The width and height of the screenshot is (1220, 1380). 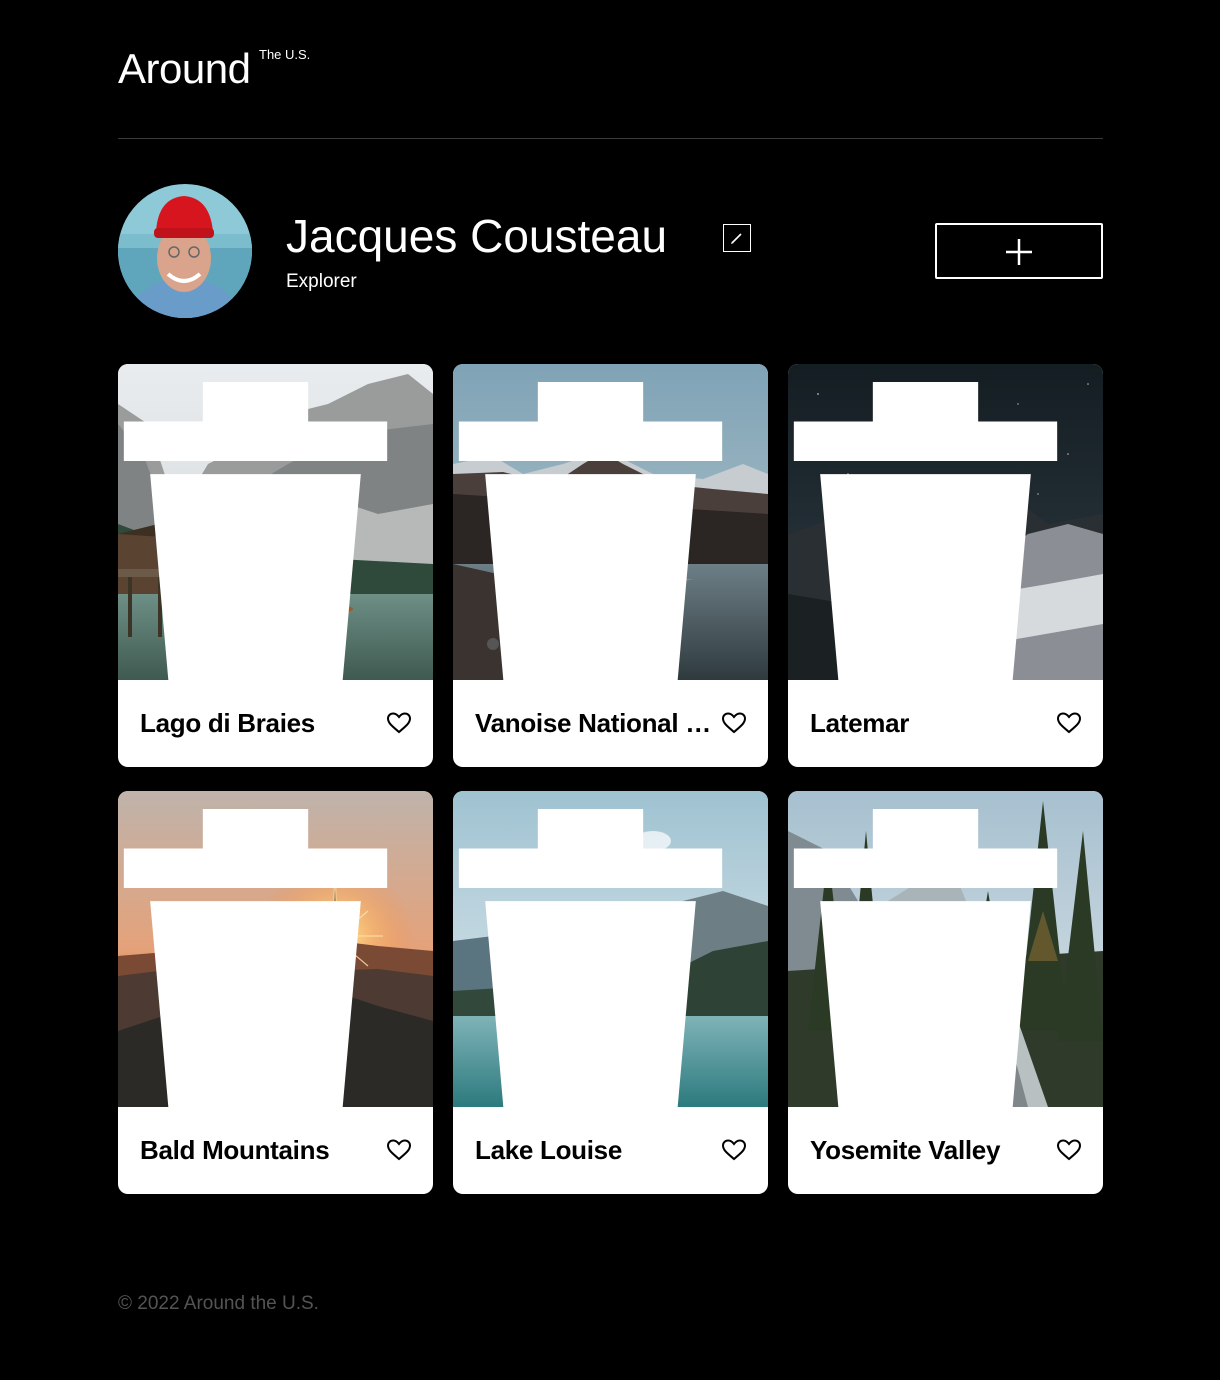 I want to click on card: Latemar, so click(x=945, y=565).